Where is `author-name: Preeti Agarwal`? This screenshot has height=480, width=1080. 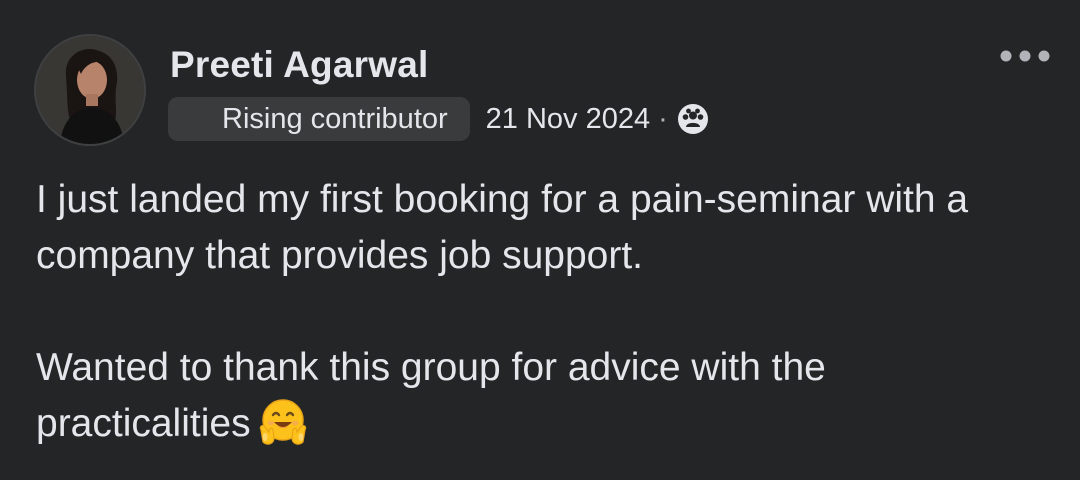
author-name: Preeti Agarwal is located at coordinates (299, 65).